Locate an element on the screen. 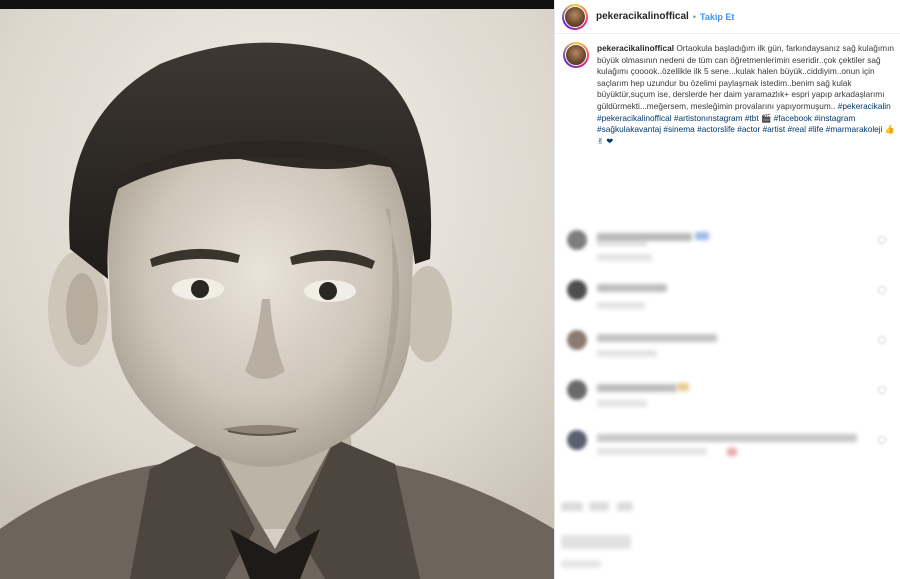 The image size is (900, 579). post-actions-blurred is located at coordinates (727, 506).